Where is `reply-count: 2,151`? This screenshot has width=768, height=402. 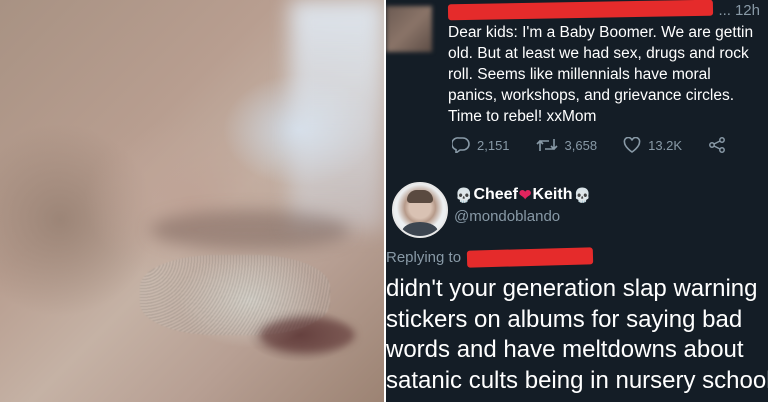 reply-count: 2,151 is located at coordinates (493, 145).